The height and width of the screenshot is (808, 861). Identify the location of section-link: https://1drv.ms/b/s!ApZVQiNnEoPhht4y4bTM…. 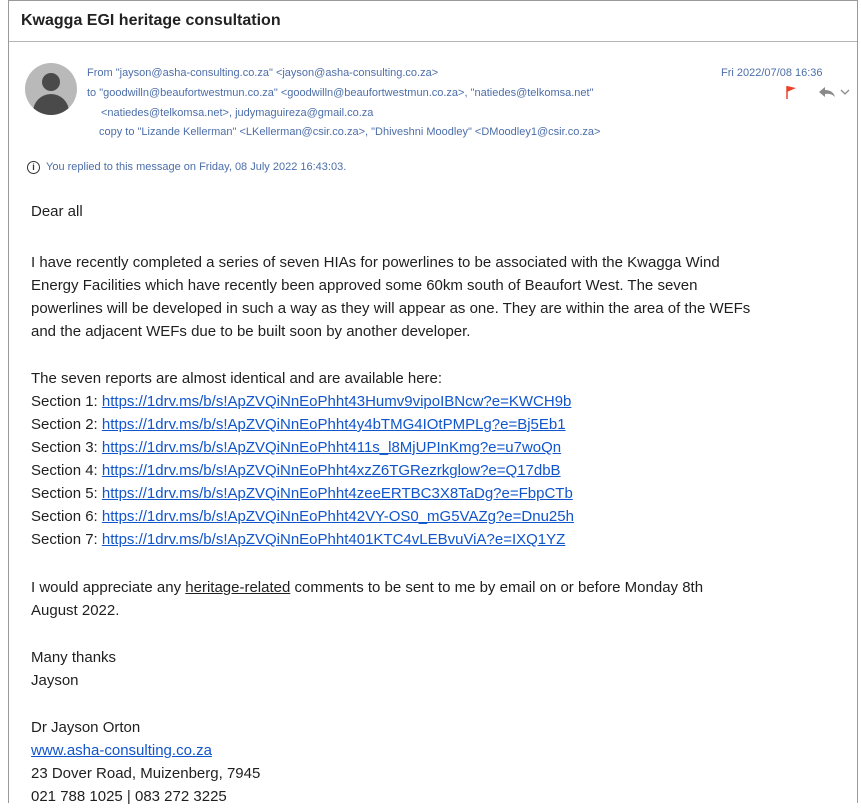
(334, 424).